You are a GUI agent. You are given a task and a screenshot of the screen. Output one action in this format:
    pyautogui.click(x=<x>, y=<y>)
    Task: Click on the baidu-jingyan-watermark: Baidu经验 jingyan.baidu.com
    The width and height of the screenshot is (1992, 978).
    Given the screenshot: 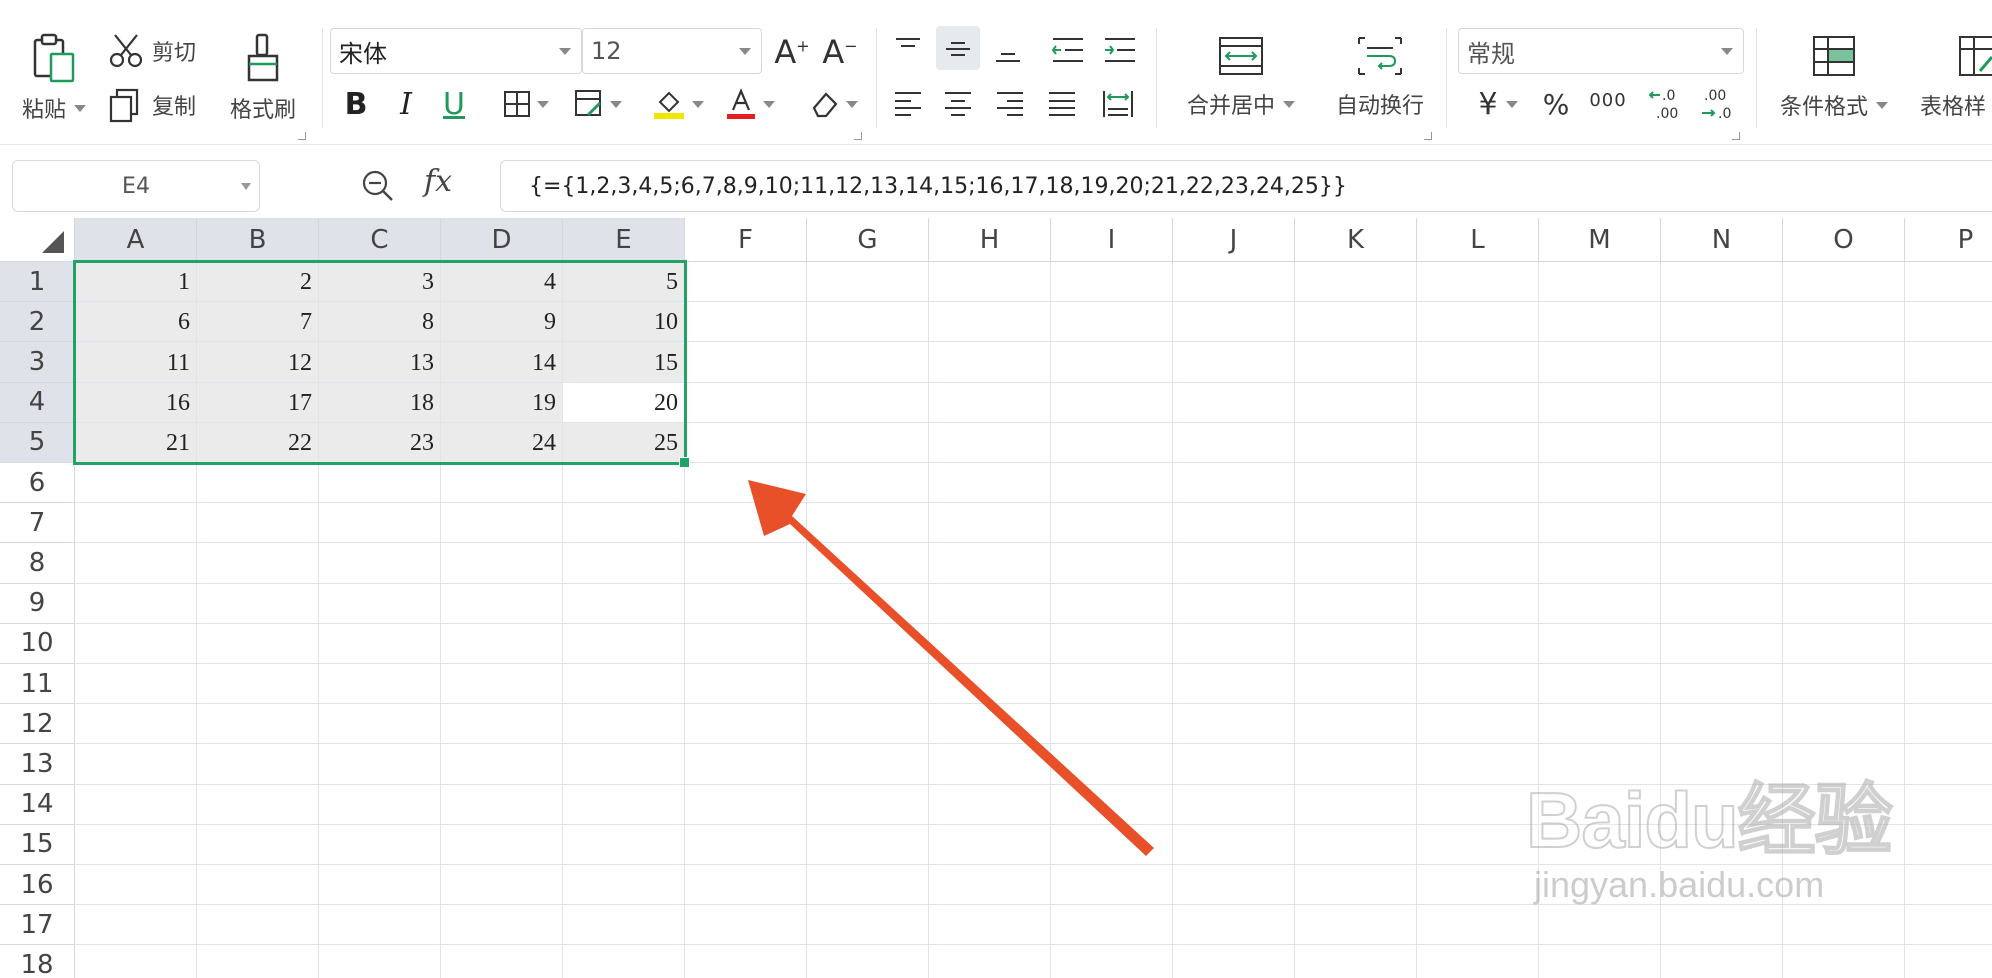 What is the action you would take?
    pyautogui.click(x=1709, y=832)
    